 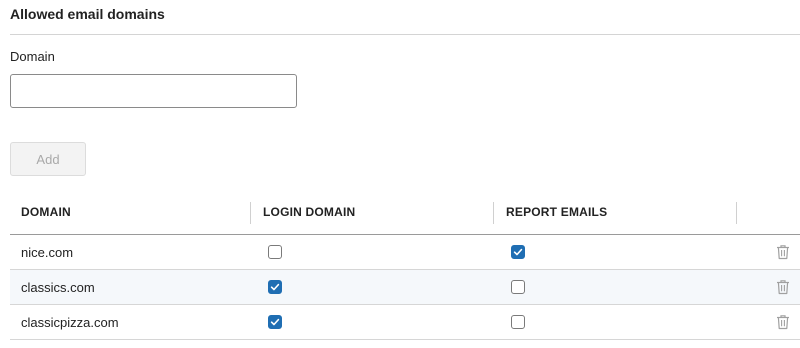 What do you see at coordinates (405, 322) in the screenshot?
I see `table-row: classicpizza.com` at bounding box center [405, 322].